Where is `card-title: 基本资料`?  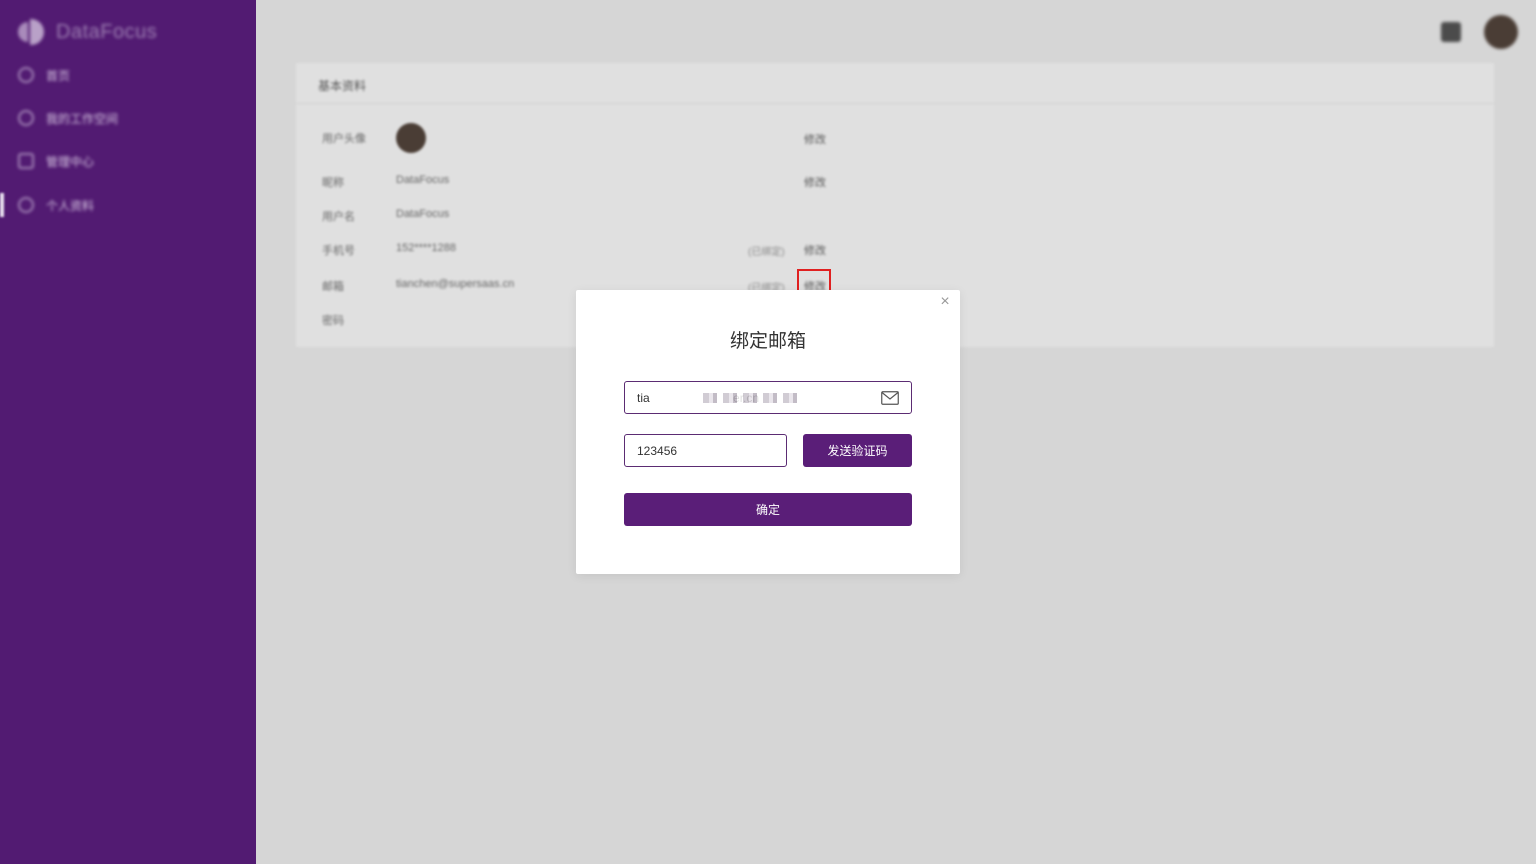
card-title: 基本资料 is located at coordinates (342, 86).